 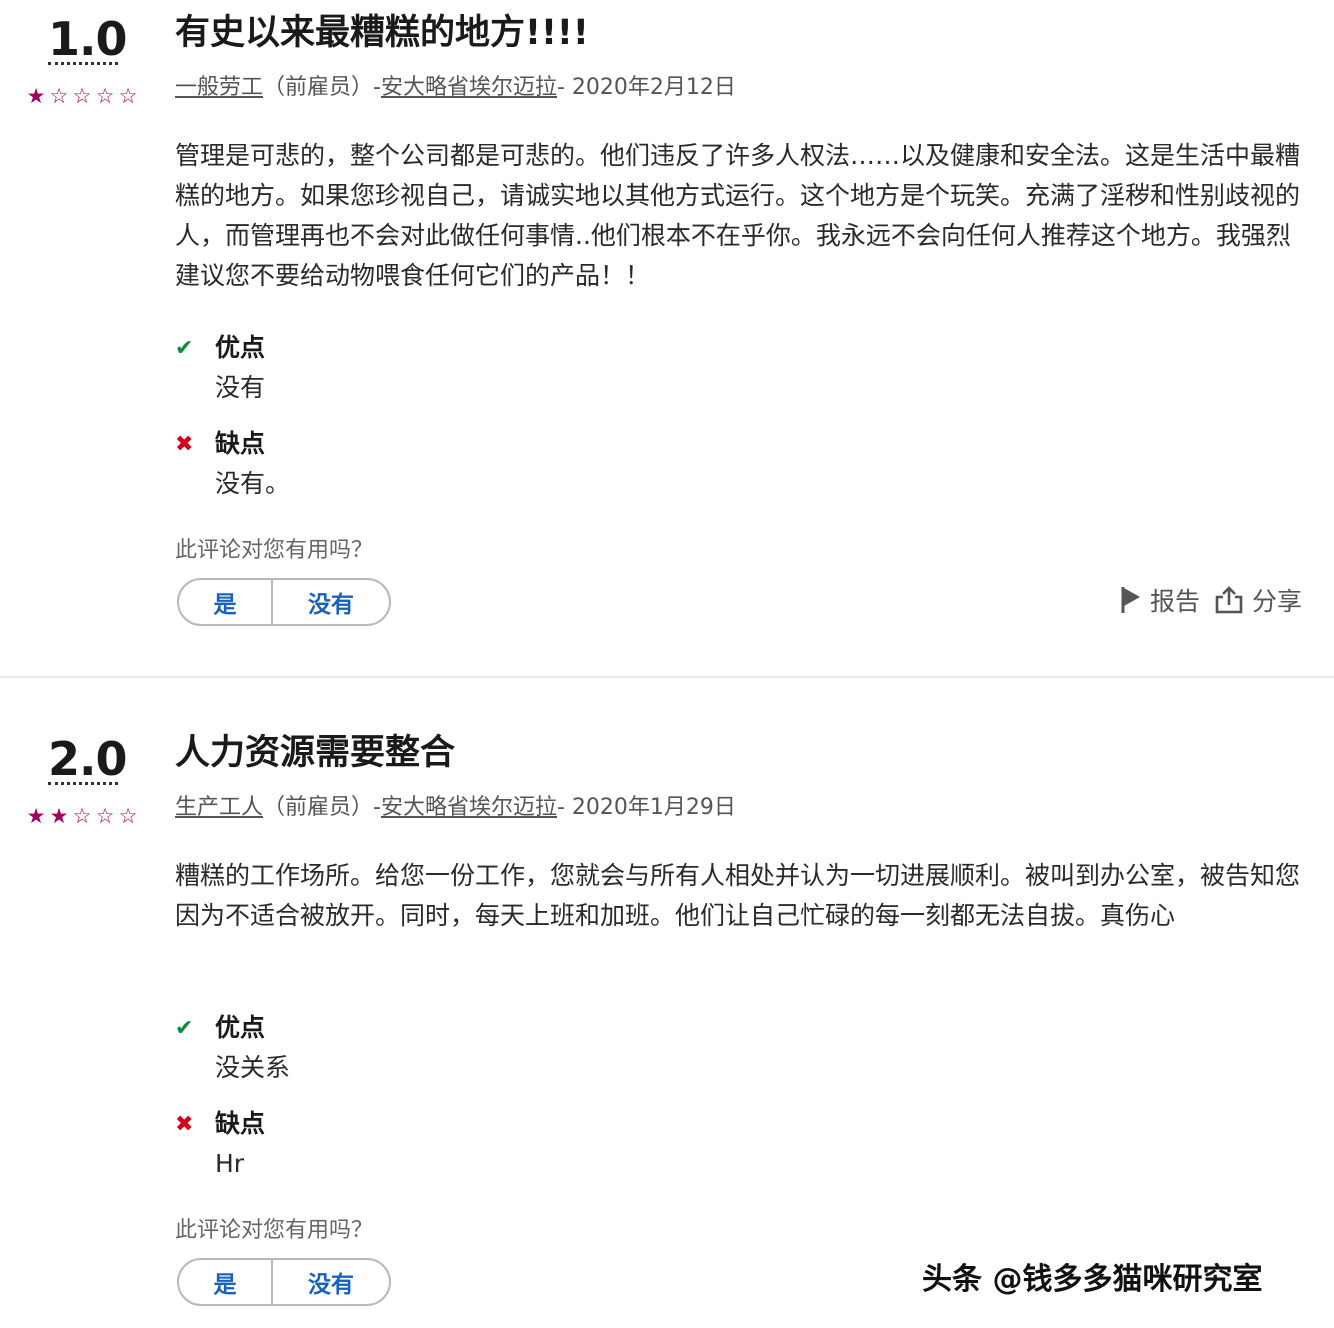 What do you see at coordinates (1092, 1279) in the screenshot?
I see `watermark: 头条 @钱多多猫咪研究室` at bounding box center [1092, 1279].